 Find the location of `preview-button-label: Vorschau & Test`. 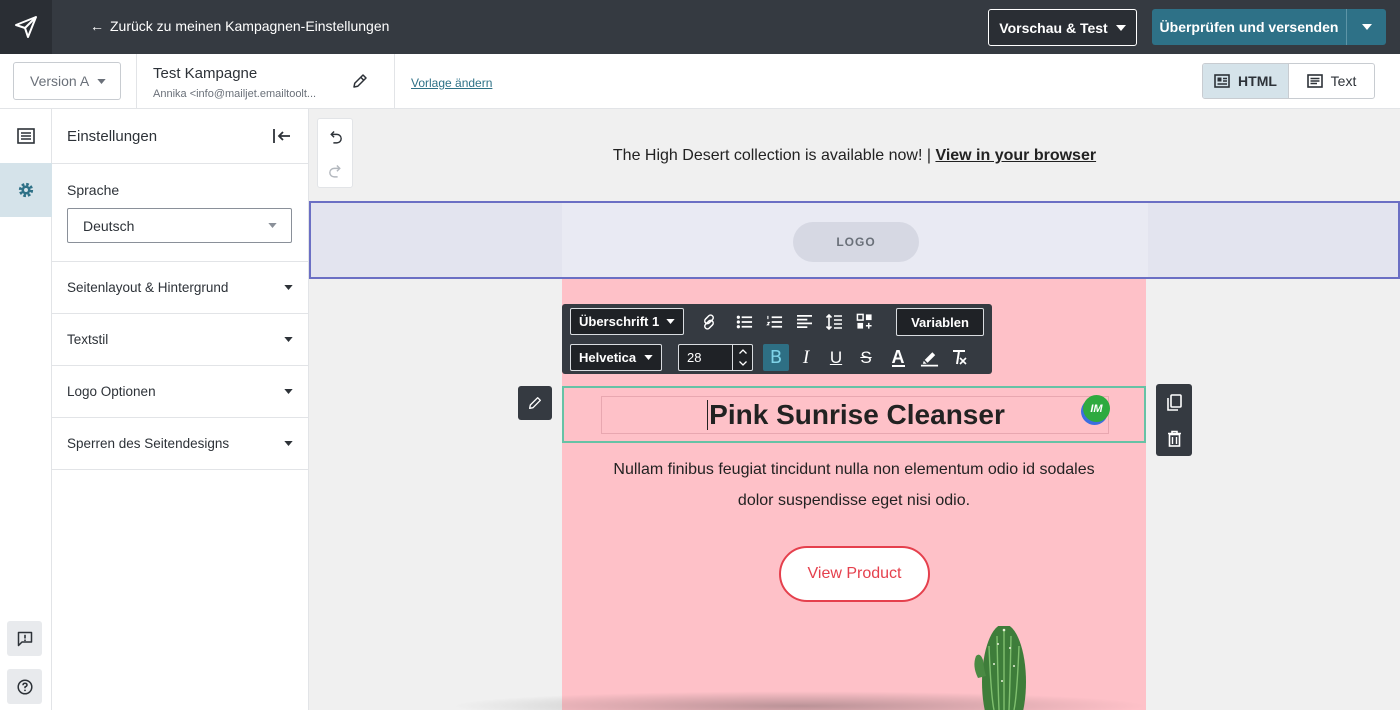

preview-button-label: Vorschau & Test is located at coordinates (1053, 27).